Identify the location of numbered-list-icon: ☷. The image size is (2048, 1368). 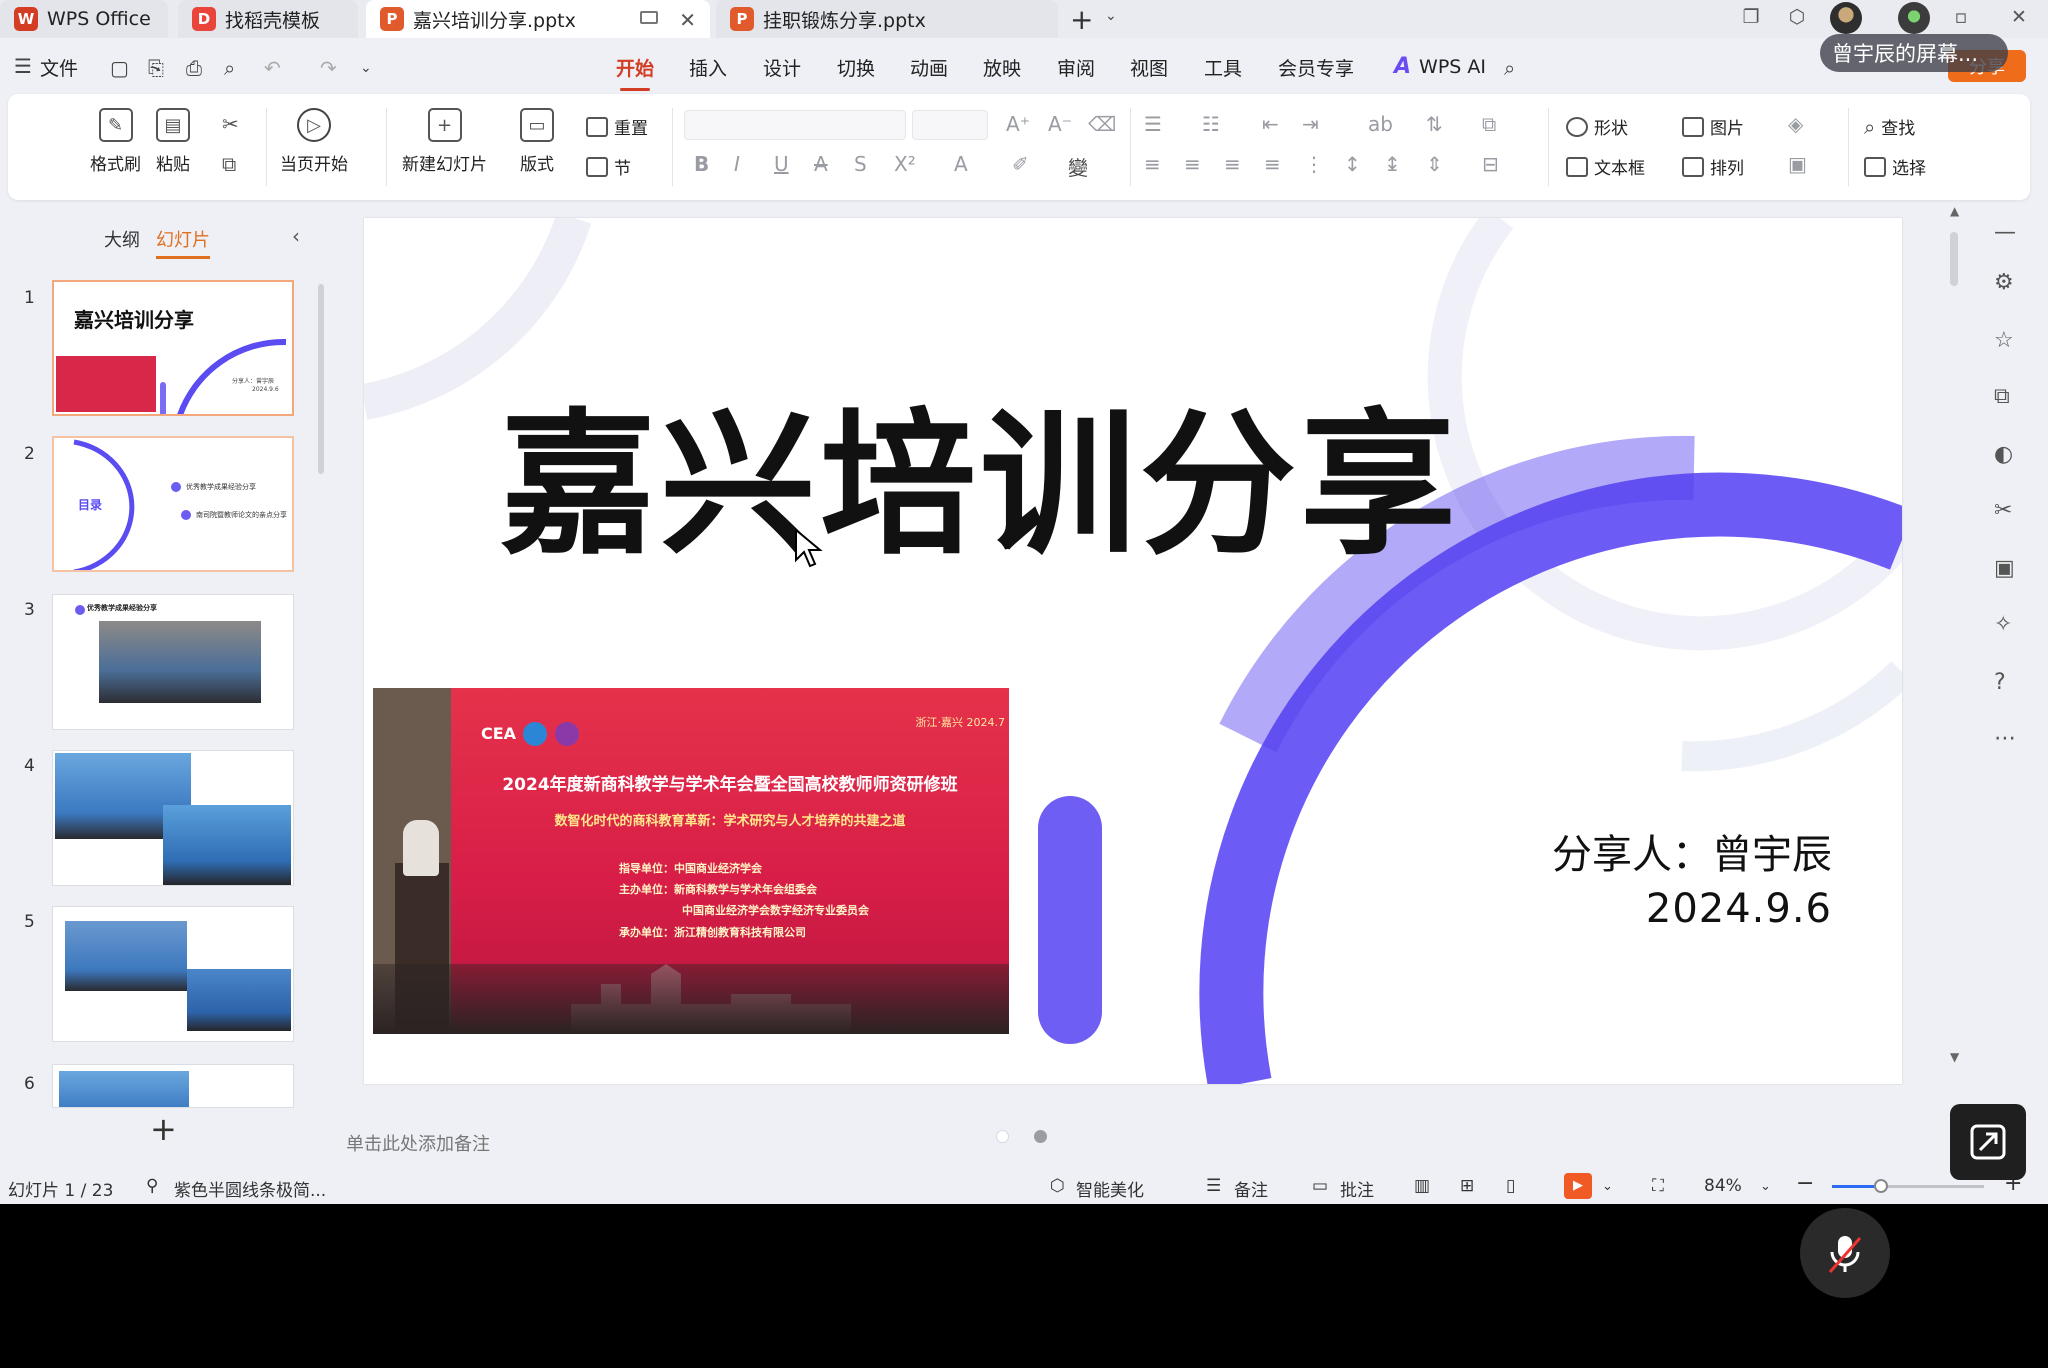
(1211, 124).